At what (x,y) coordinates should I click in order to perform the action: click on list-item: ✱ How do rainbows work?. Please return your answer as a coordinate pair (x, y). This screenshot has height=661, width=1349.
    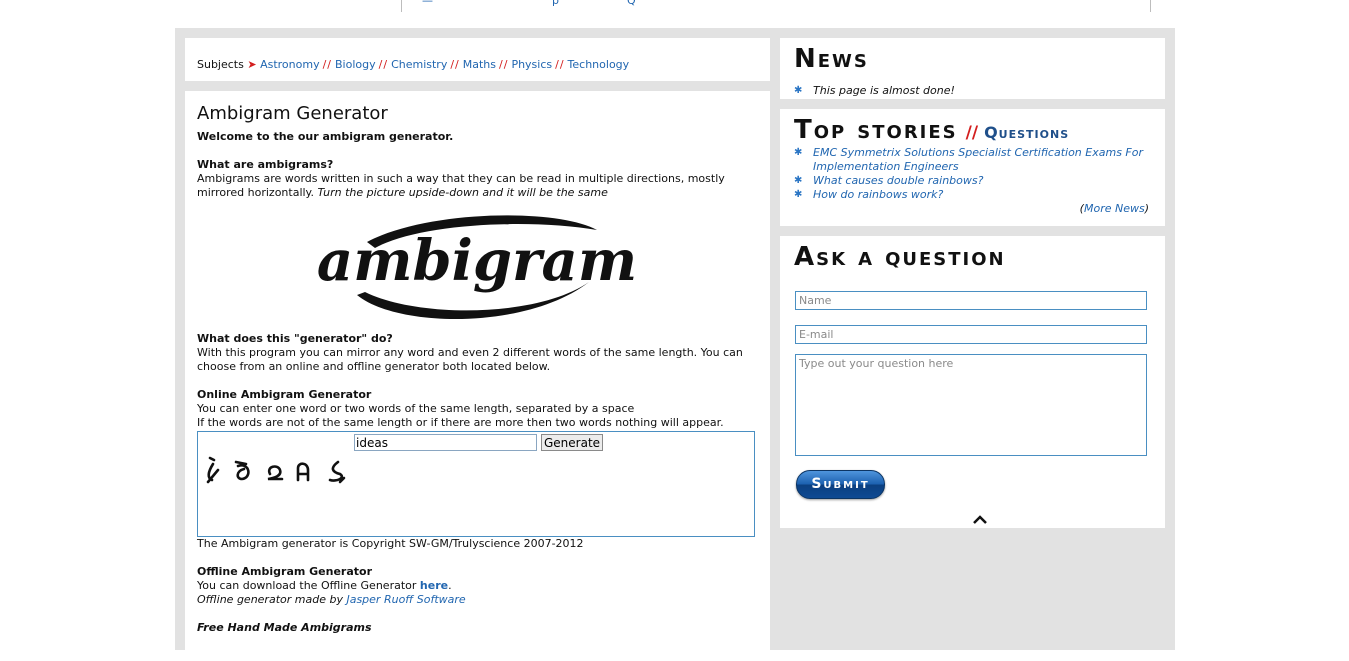
    Looking at the image, I should click on (974, 195).